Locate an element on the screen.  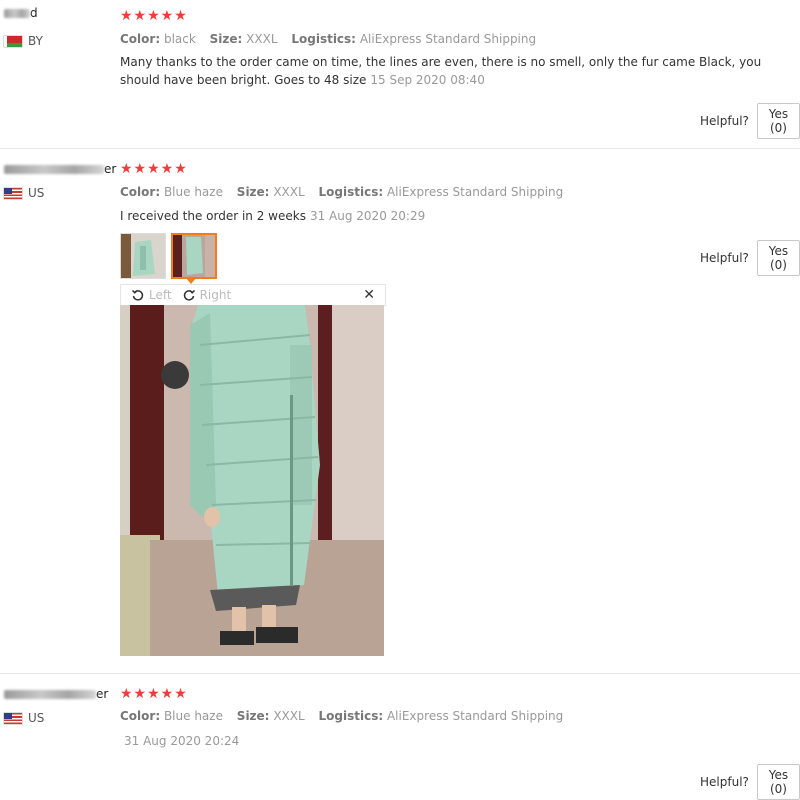
review-photo-thumbnail-active is located at coordinates (194, 256).